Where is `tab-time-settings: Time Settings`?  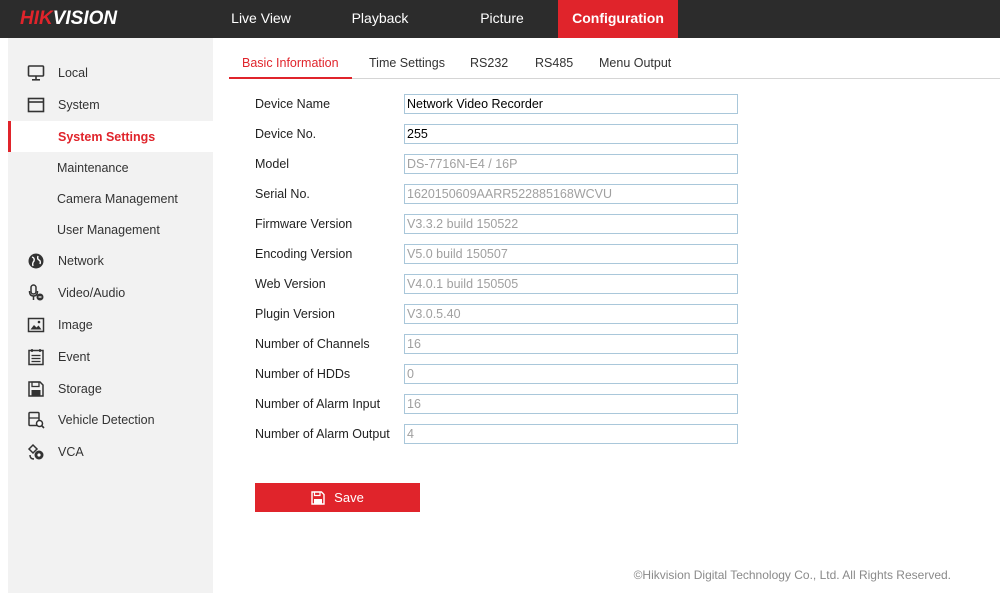
tab-time-settings: Time Settings is located at coordinates (407, 63).